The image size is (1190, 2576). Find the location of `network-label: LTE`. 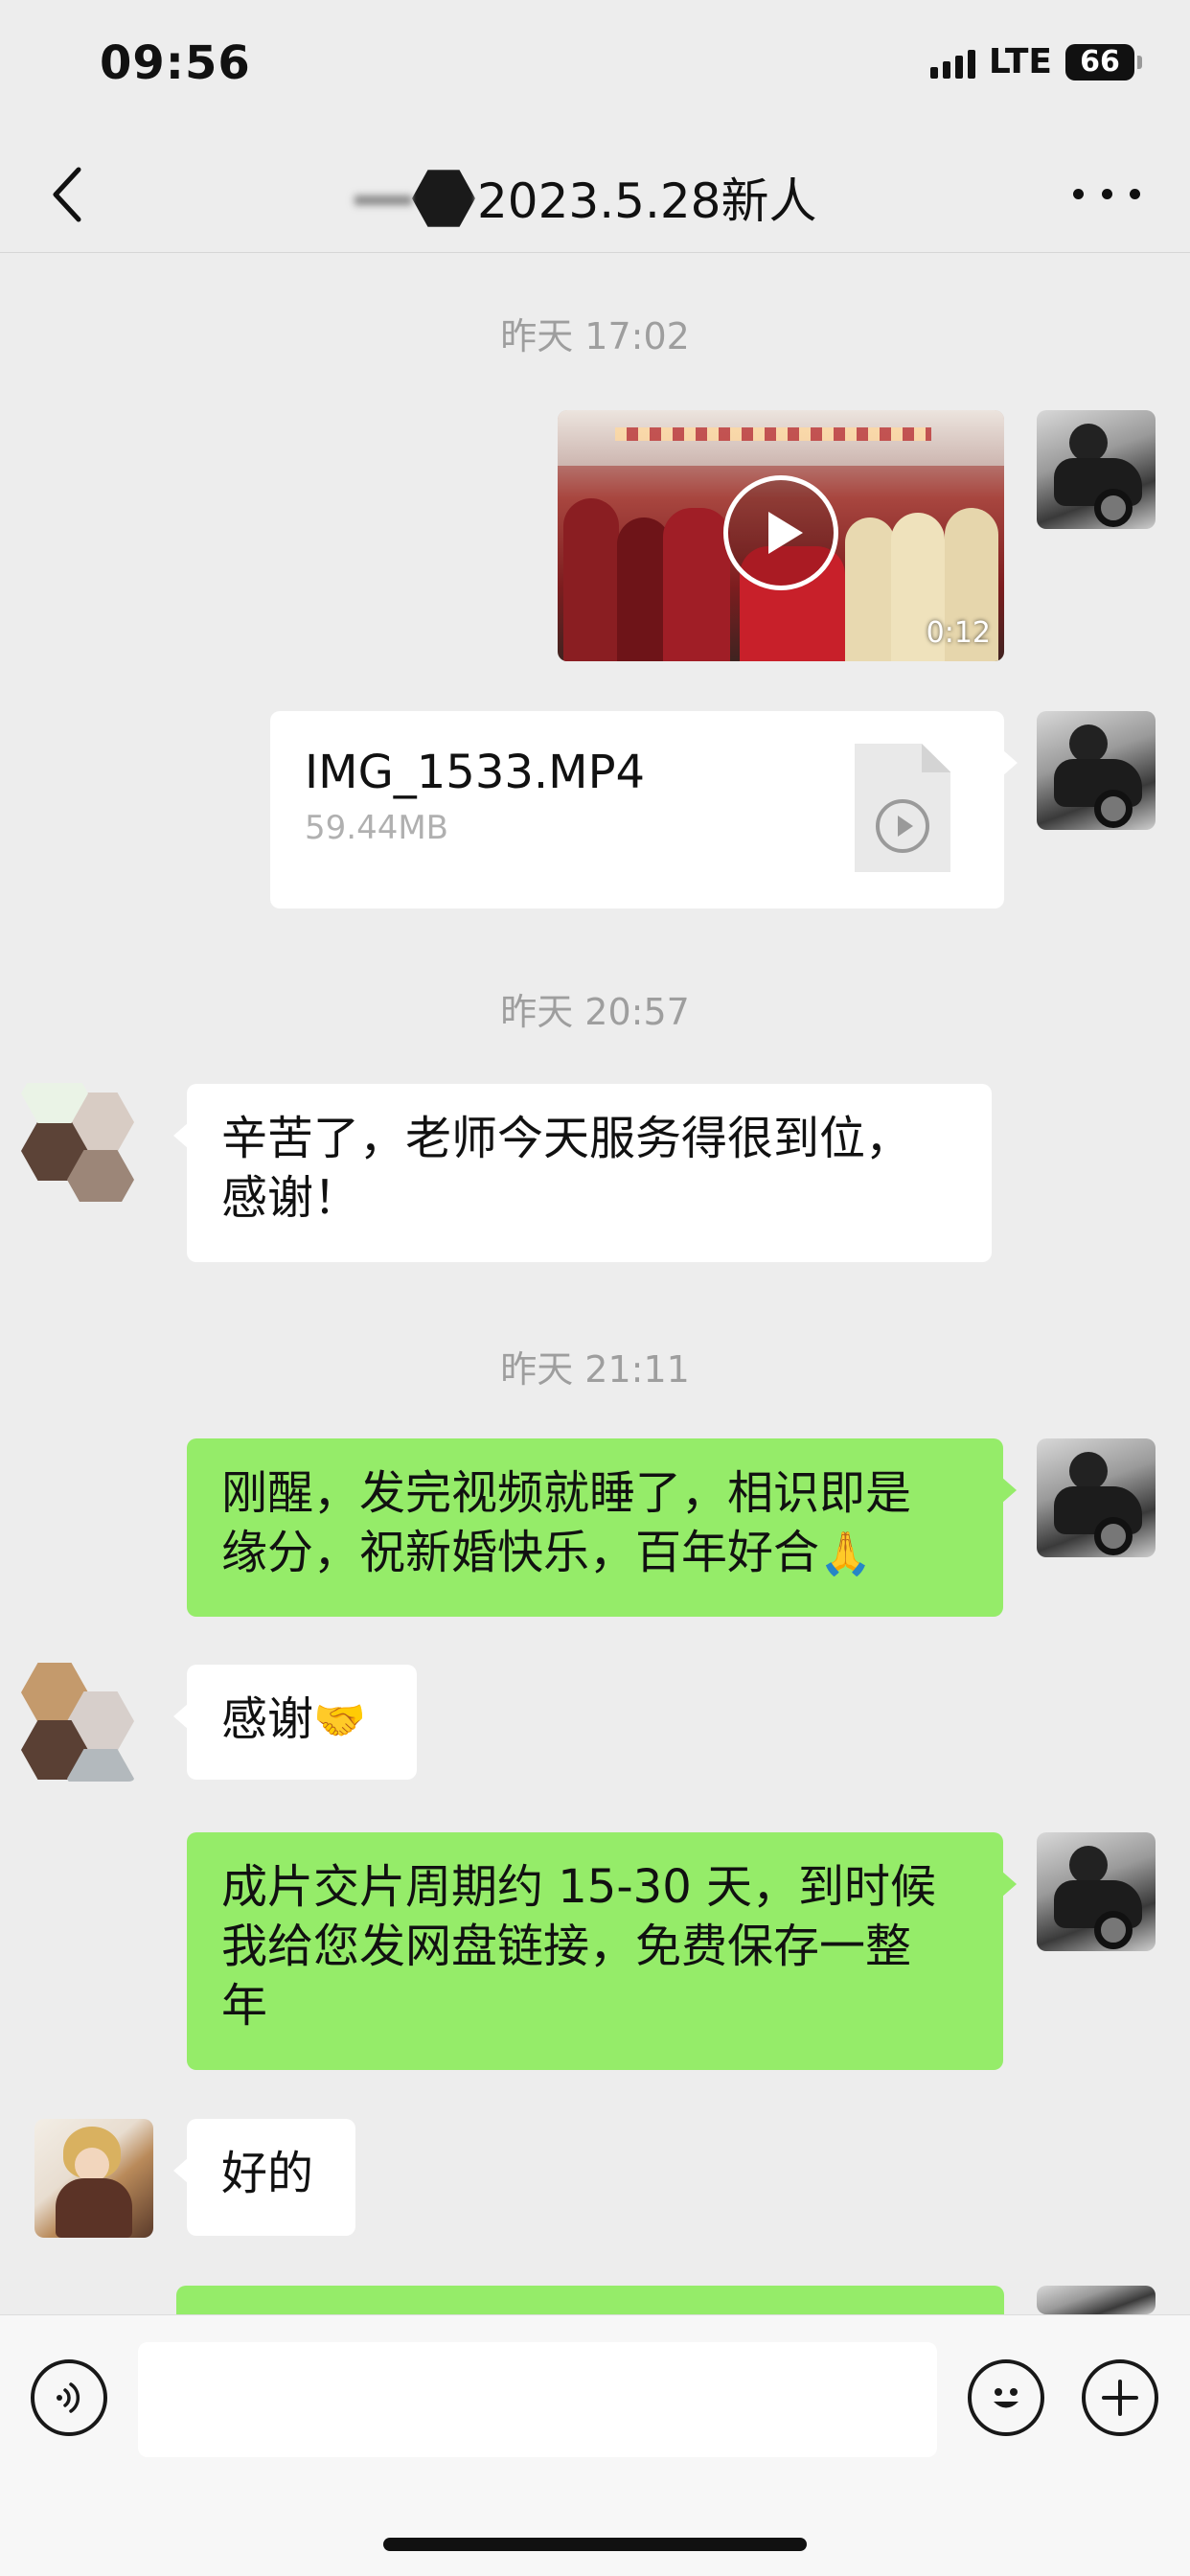

network-label: LTE is located at coordinates (1020, 62).